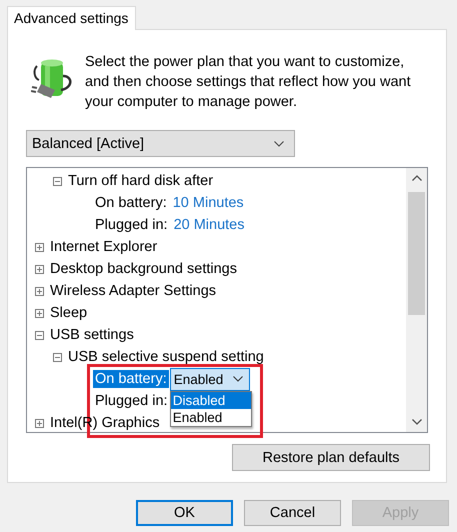 This screenshot has height=532, width=457. I want to click on dialog-button: OK, so click(184, 513).